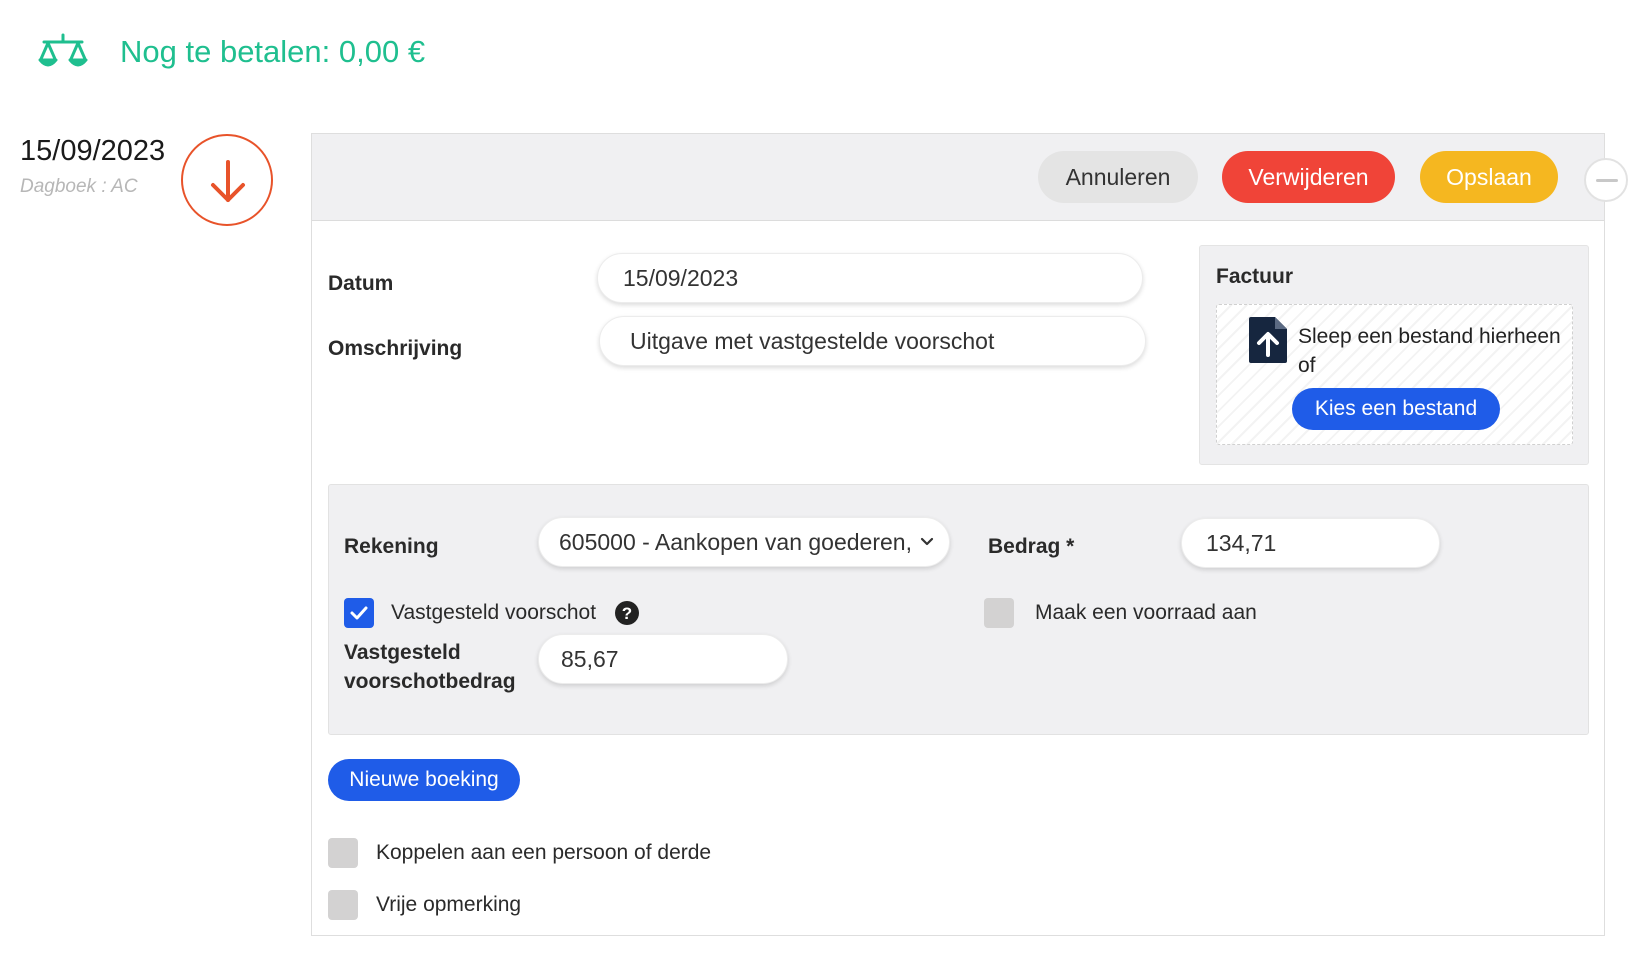 The image size is (1646, 956). What do you see at coordinates (872, 341) in the screenshot?
I see `omschrijving-input: Uitgave met vastgestelde voorschot` at bounding box center [872, 341].